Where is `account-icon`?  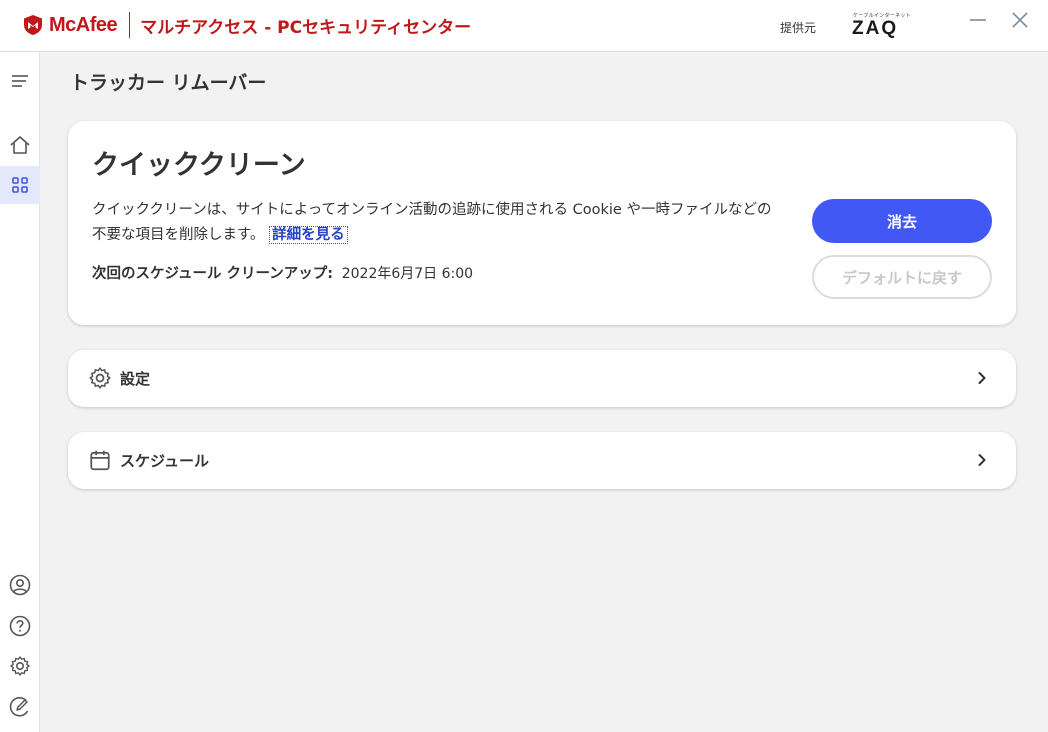 account-icon is located at coordinates (20, 585).